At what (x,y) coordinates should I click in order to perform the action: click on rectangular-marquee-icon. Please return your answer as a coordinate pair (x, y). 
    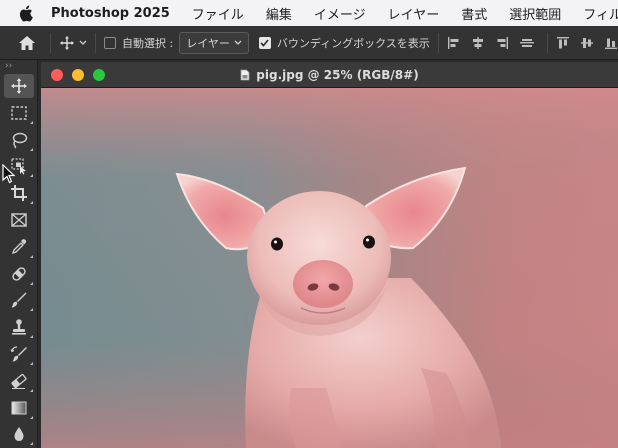
    Looking at the image, I should click on (19, 113).